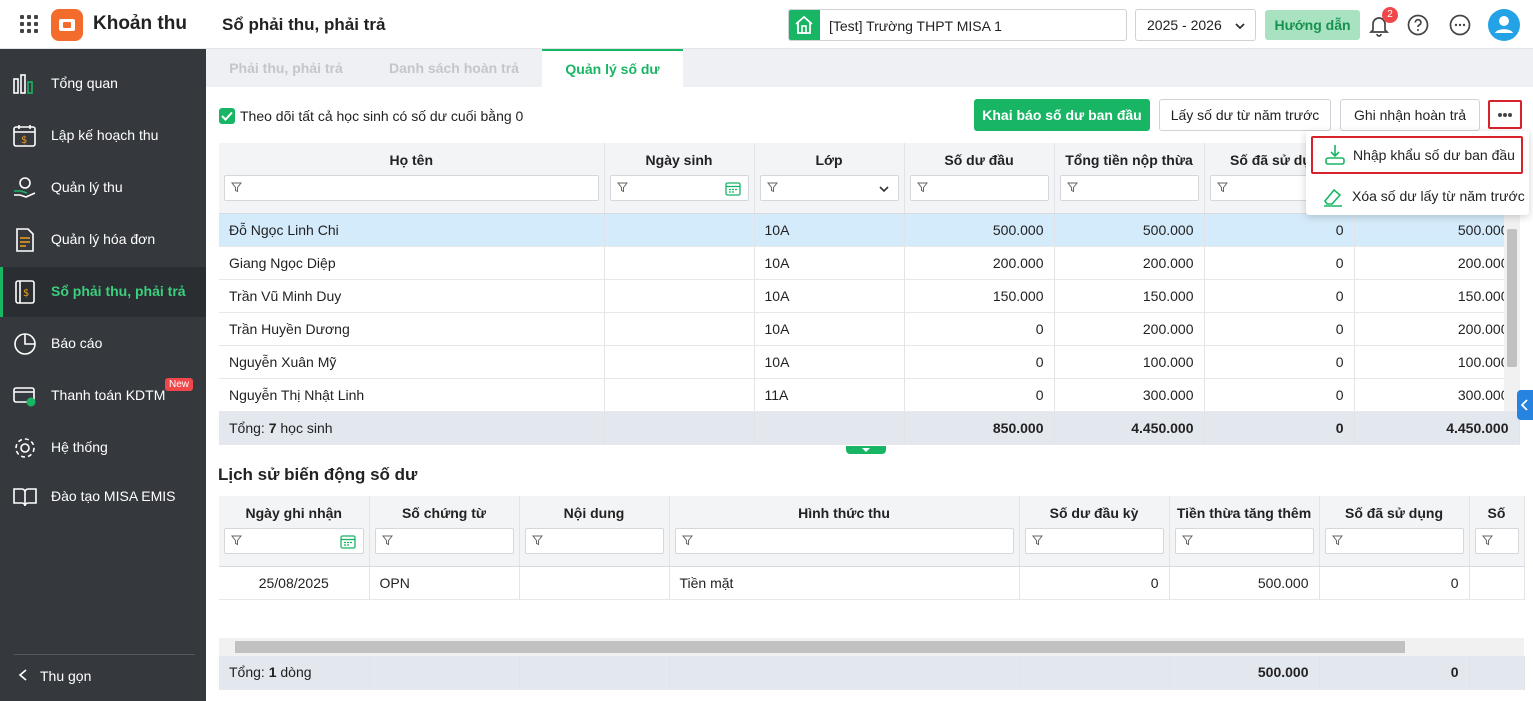 The image size is (1533, 701). I want to click on tab-balance-management: Quản lý số dư, so click(612, 68).